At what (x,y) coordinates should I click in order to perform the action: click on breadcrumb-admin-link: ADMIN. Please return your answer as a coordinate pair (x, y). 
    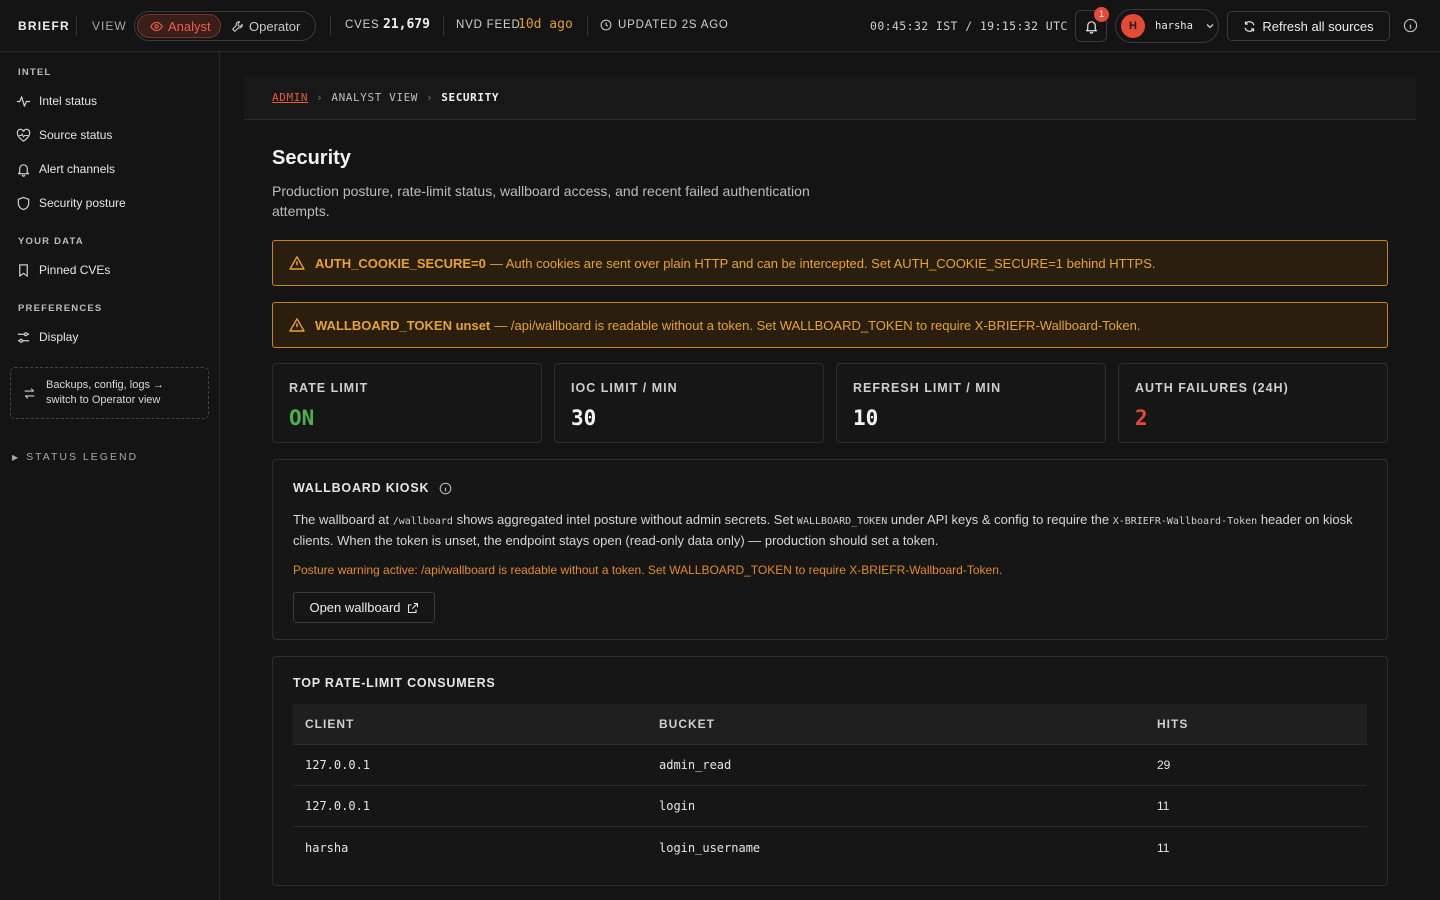
    Looking at the image, I should click on (290, 97).